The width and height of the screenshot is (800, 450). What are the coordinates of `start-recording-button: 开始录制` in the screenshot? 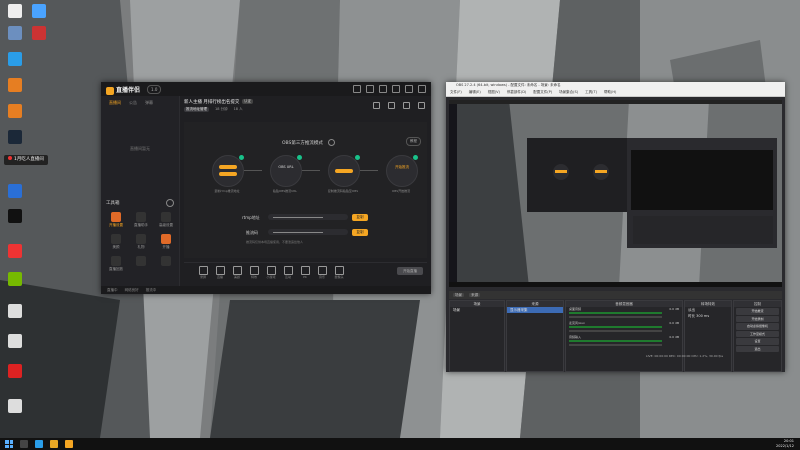 It's located at (757, 318).